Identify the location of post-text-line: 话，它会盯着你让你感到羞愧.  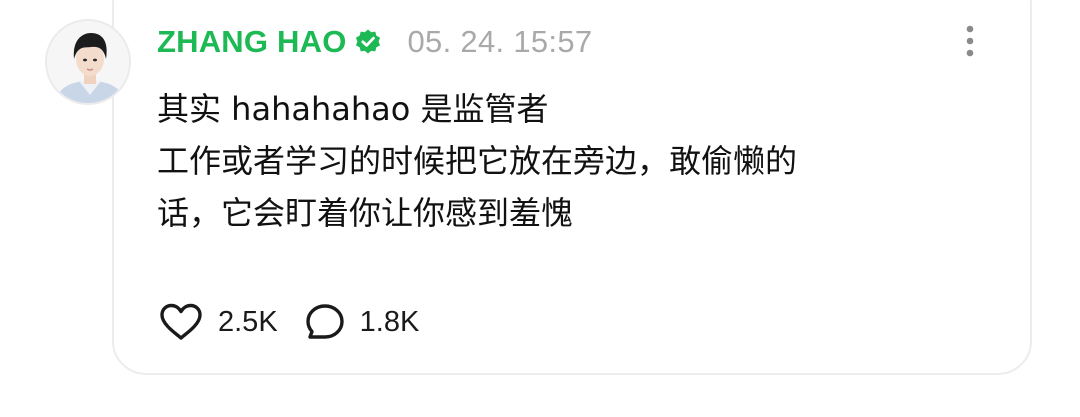
(365, 213).